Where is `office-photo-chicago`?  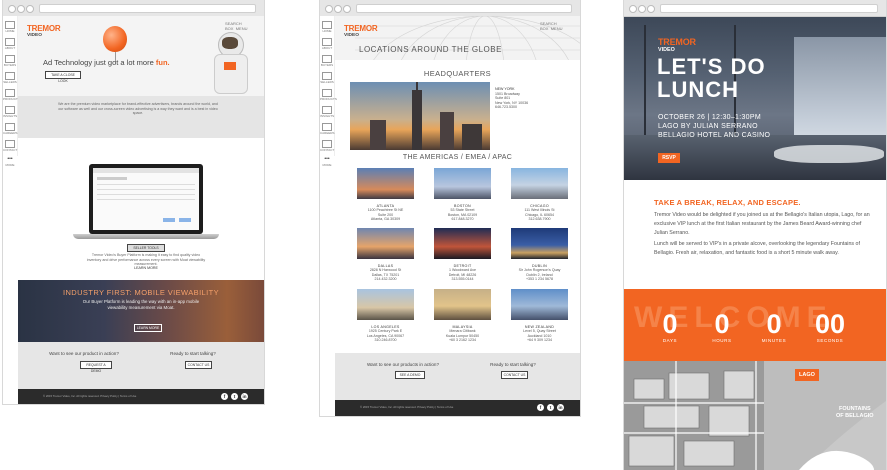 office-photo-chicago is located at coordinates (539, 183).